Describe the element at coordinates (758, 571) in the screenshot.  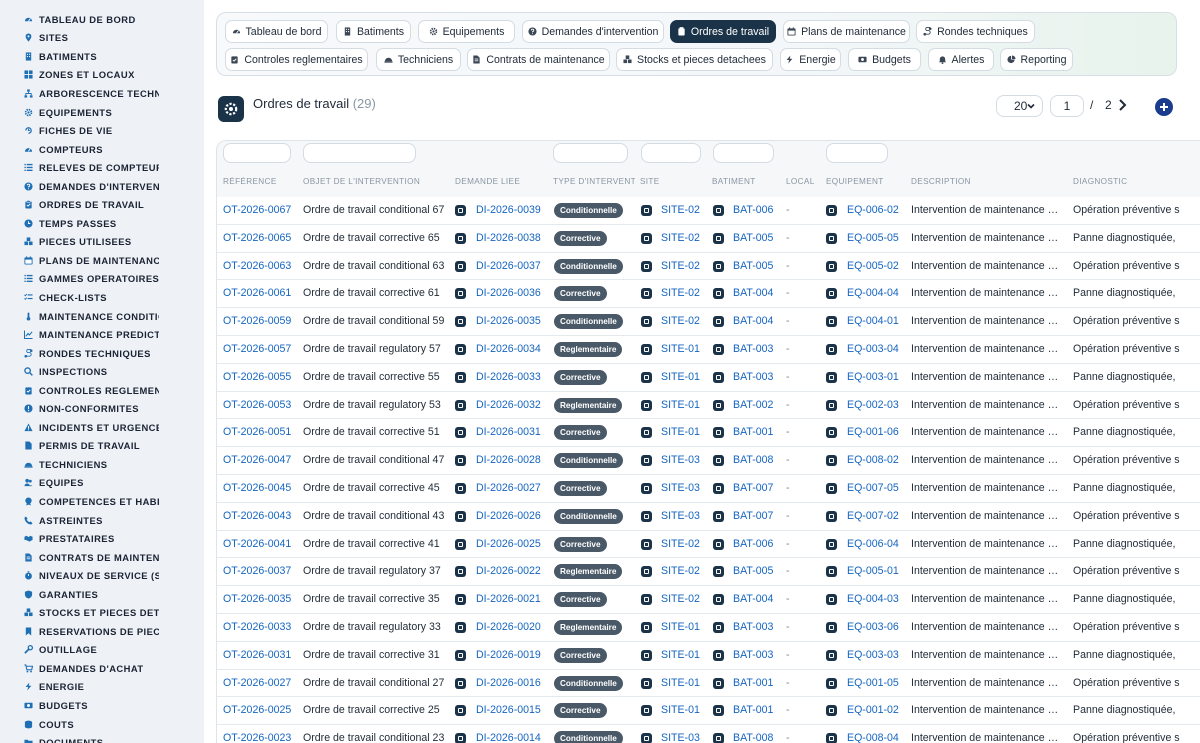
I see `building-link: BAT-005` at that location.